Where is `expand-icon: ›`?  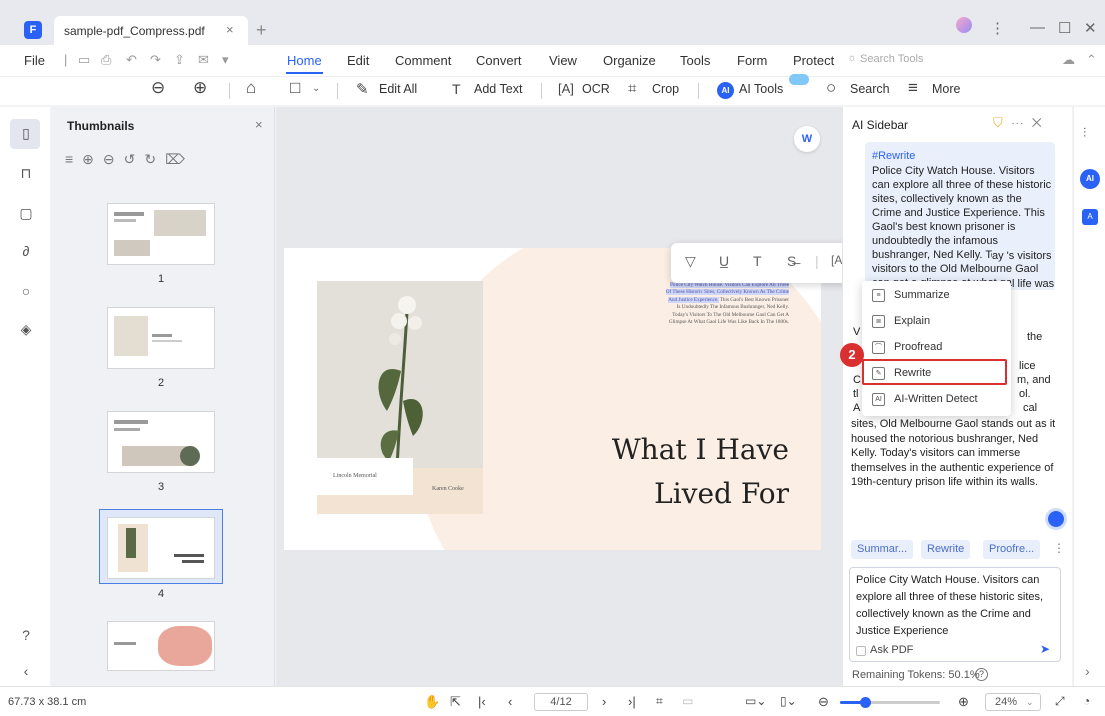 expand-icon: › is located at coordinates (1087, 671).